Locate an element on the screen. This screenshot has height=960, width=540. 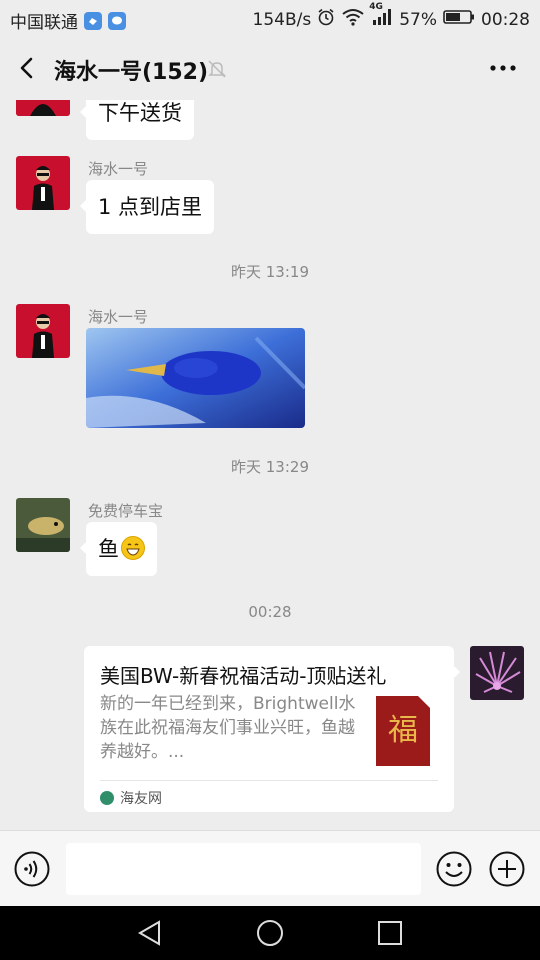
chat-header: 海水一号(152) is located at coordinates (270, 69).